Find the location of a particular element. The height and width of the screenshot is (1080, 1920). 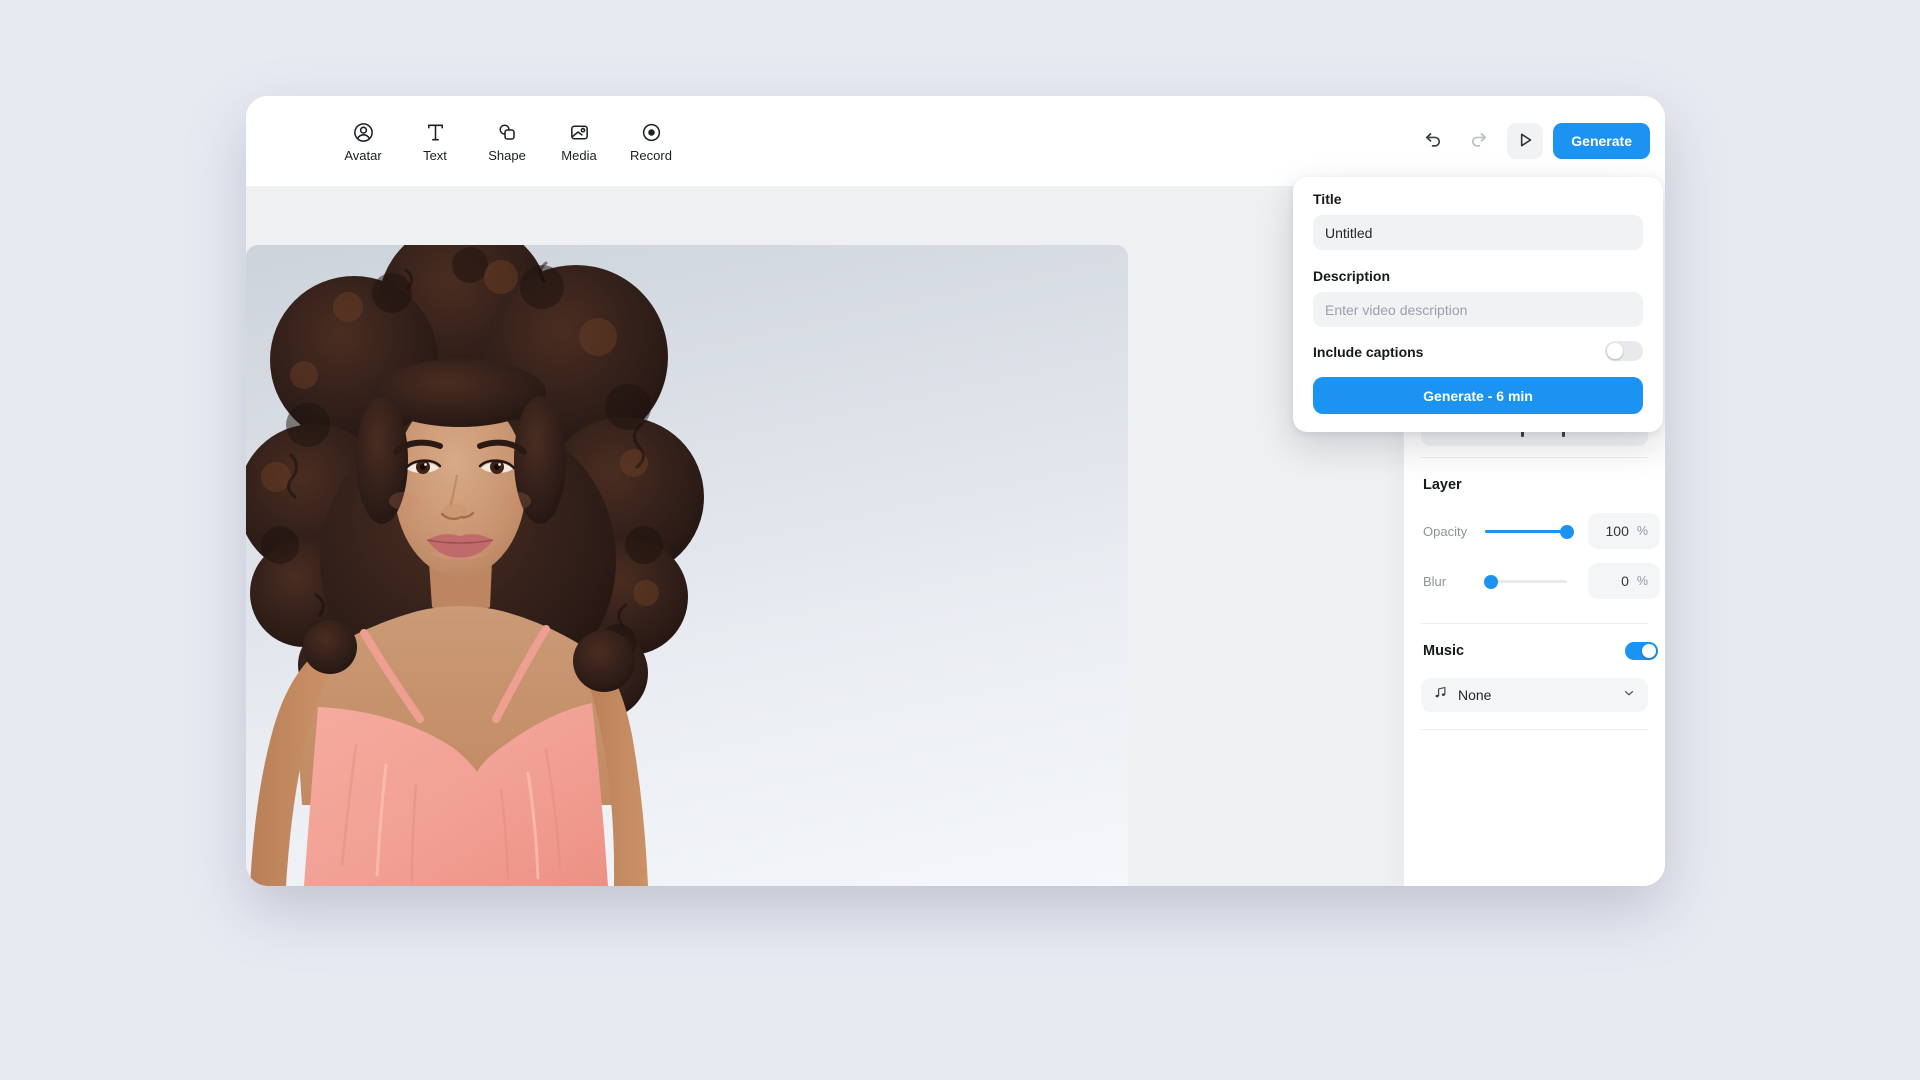

music-toggle-knob is located at coordinates (1649, 651).